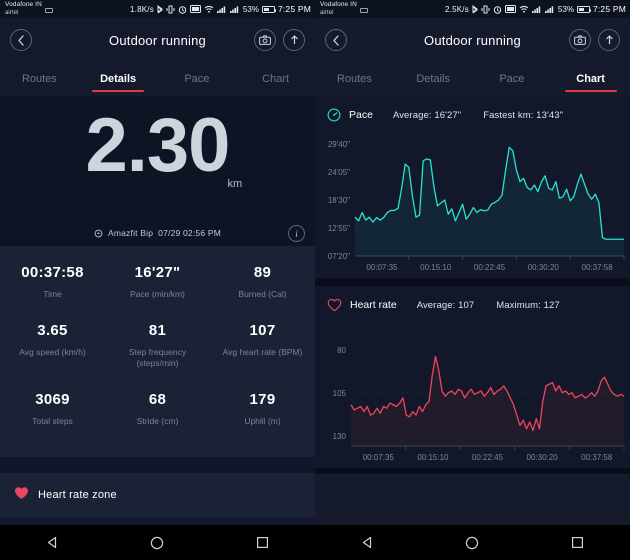 The height and width of the screenshot is (560, 630). What do you see at coordinates (235, 184) in the screenshot?
I see `distance-unit: km` at bounding box center [235, 184].